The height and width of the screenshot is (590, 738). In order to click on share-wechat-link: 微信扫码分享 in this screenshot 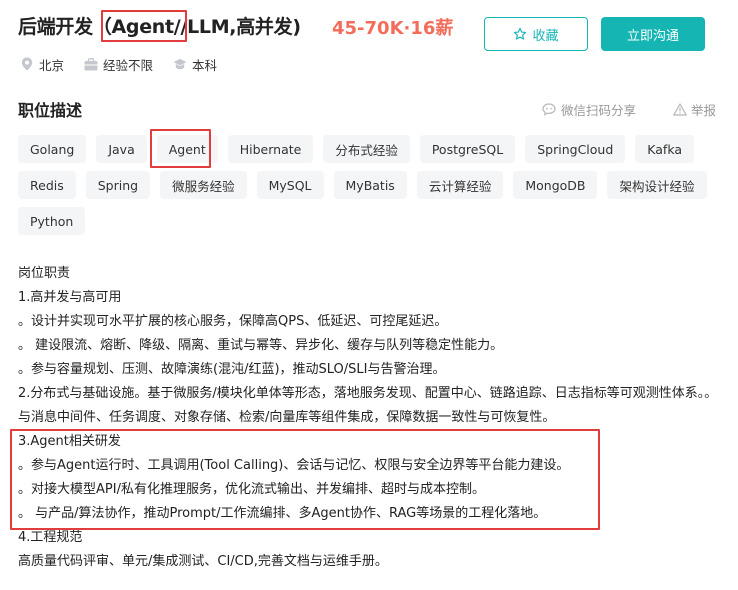, I will do `click(589, 109)`.